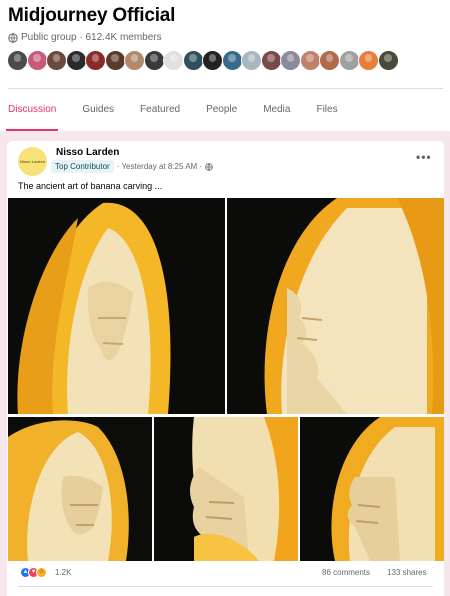  I want to click on reaction-icons: ▲ ♥ ☺, so click(33, 572).